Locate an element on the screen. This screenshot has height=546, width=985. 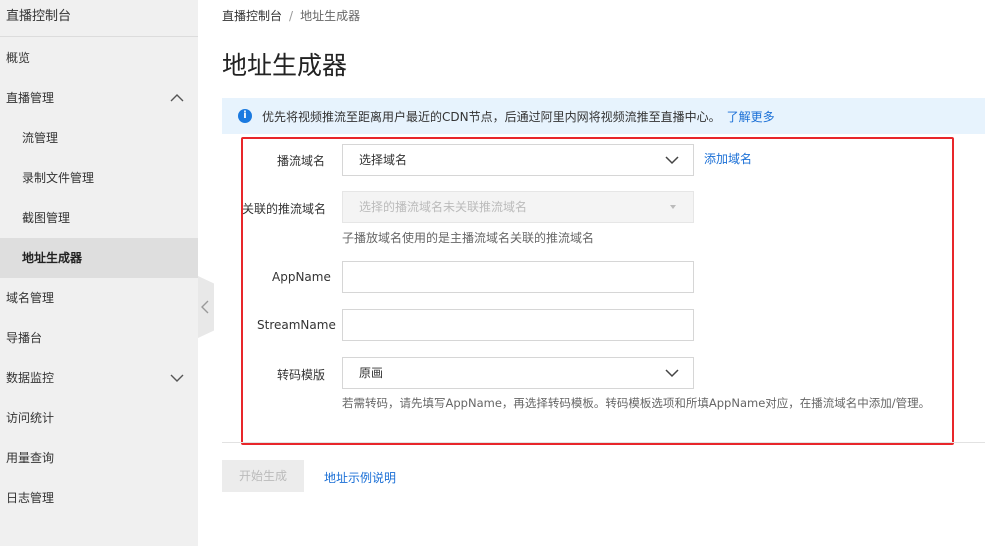
sidebar-item-recording-files: 录制文件管理 is located at coordinates (99, 178).